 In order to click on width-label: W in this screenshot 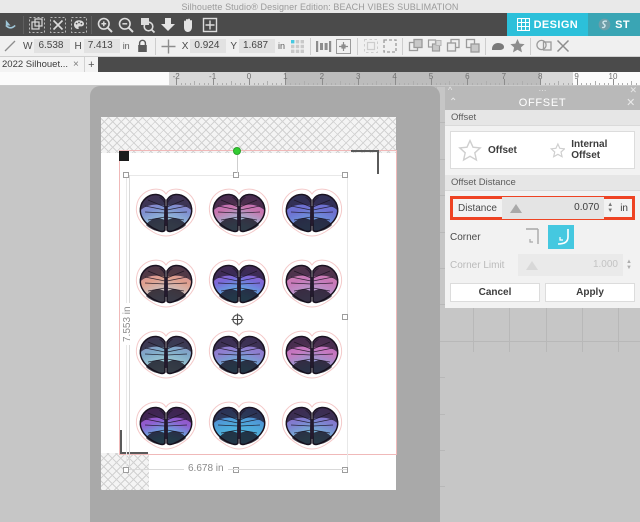, I will do `click(28, 46)`.